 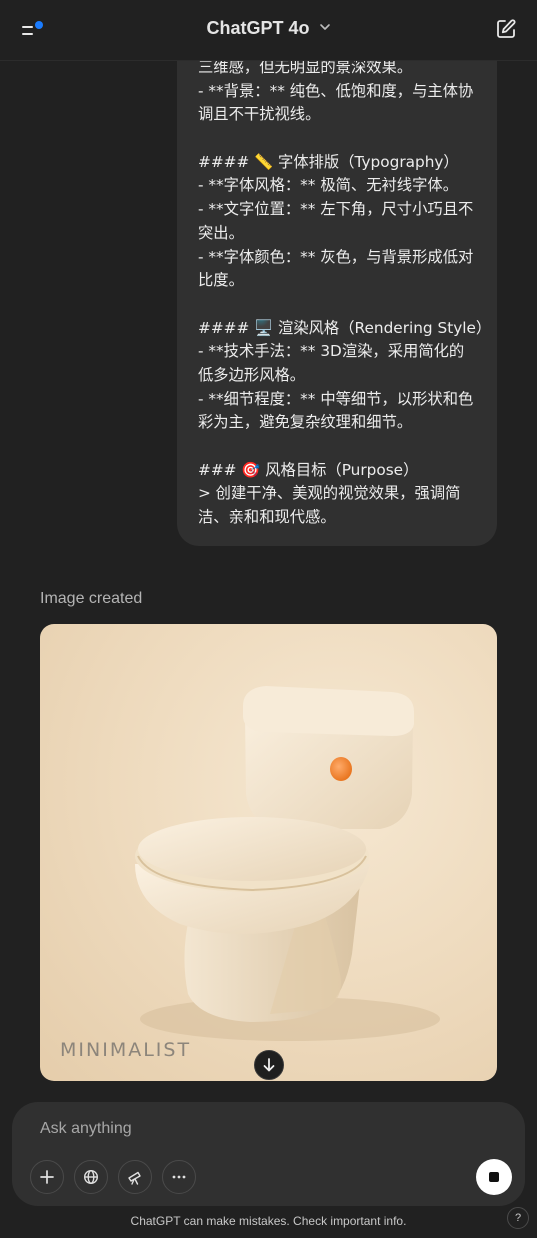 I want to click on scroll-down-button, so click(x=269, y=1065).